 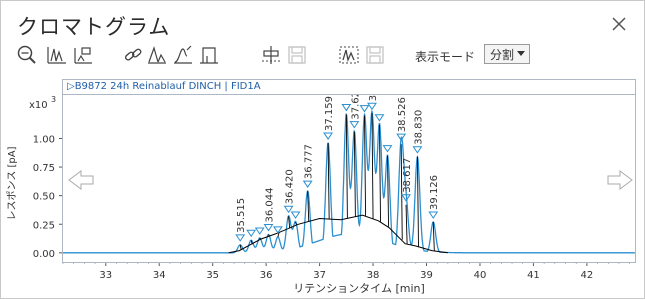 What do you see at coordinates (266, 275) in the screenshot?
I see `x-tick-label: 36` at bounding box center [266, 275].